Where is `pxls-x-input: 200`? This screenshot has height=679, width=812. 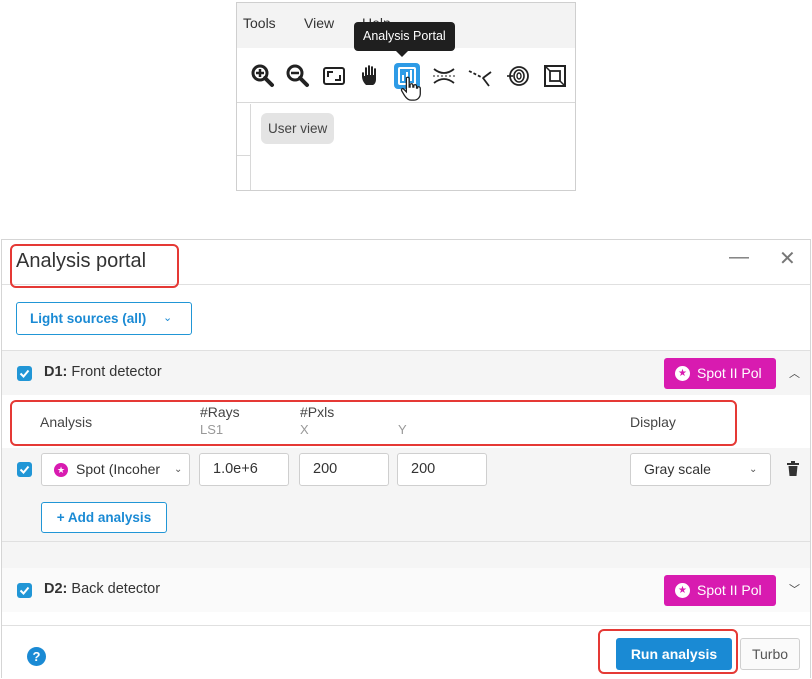 pxls-x-input: 200 is located at coordinates (344, 469).